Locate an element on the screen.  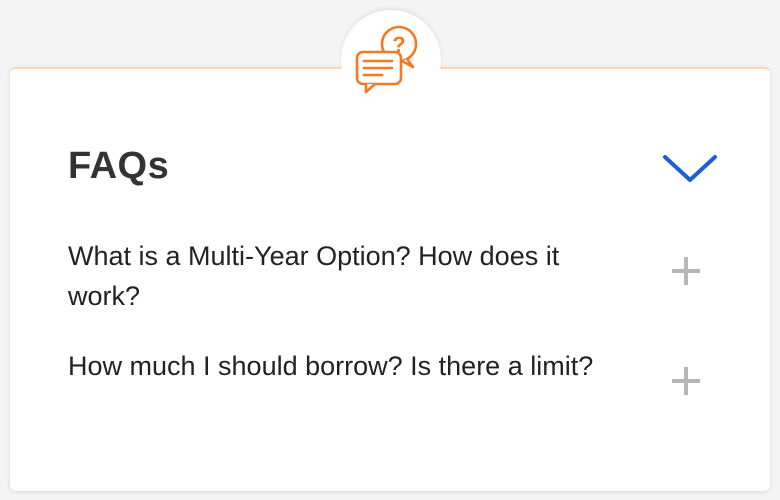
chat-question-icon: ? is located at coordinates (386, 59).